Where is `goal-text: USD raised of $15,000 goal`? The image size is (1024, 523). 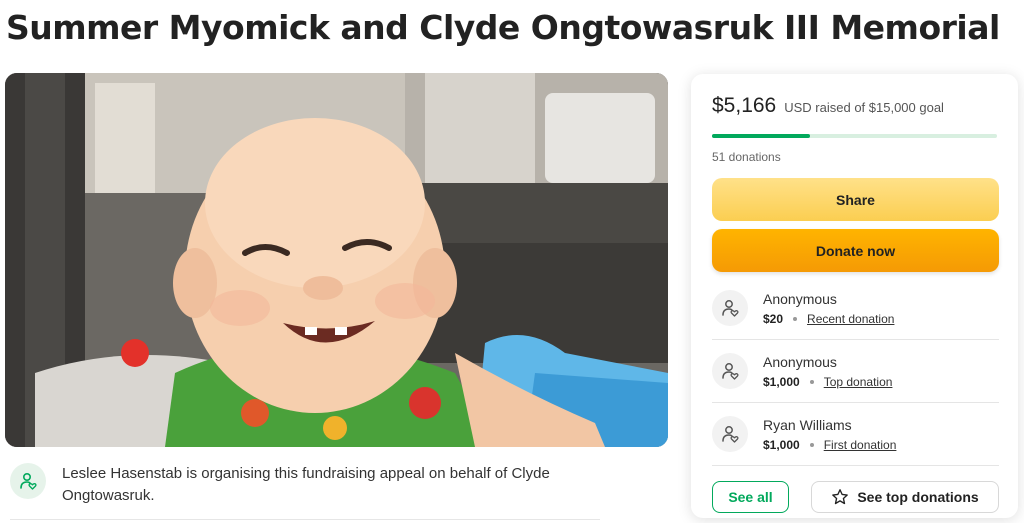
goal-text: USD raised of $15,000 goal is located at coordinates (864, 107).